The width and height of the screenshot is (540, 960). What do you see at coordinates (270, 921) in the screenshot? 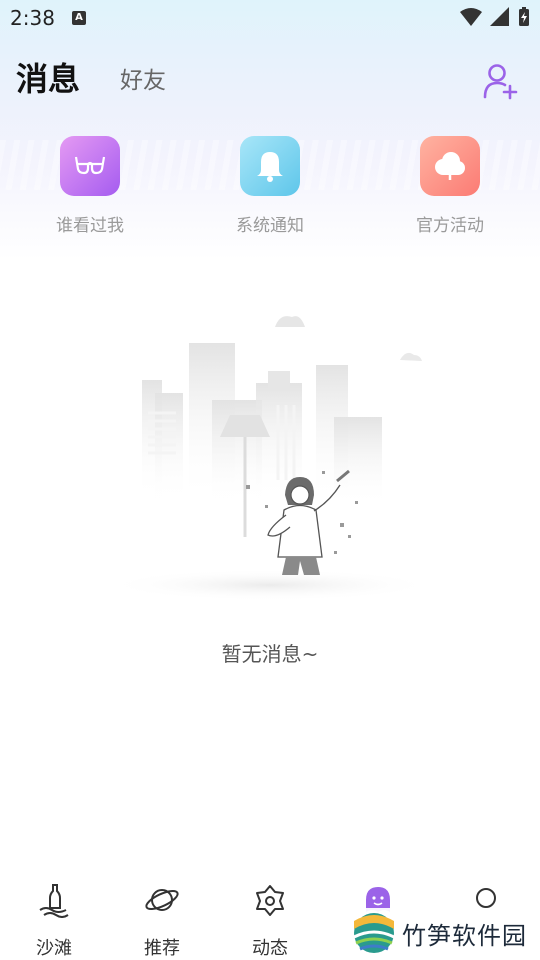
I see `nav-moments: 动态` at bounding box center [270, 921].